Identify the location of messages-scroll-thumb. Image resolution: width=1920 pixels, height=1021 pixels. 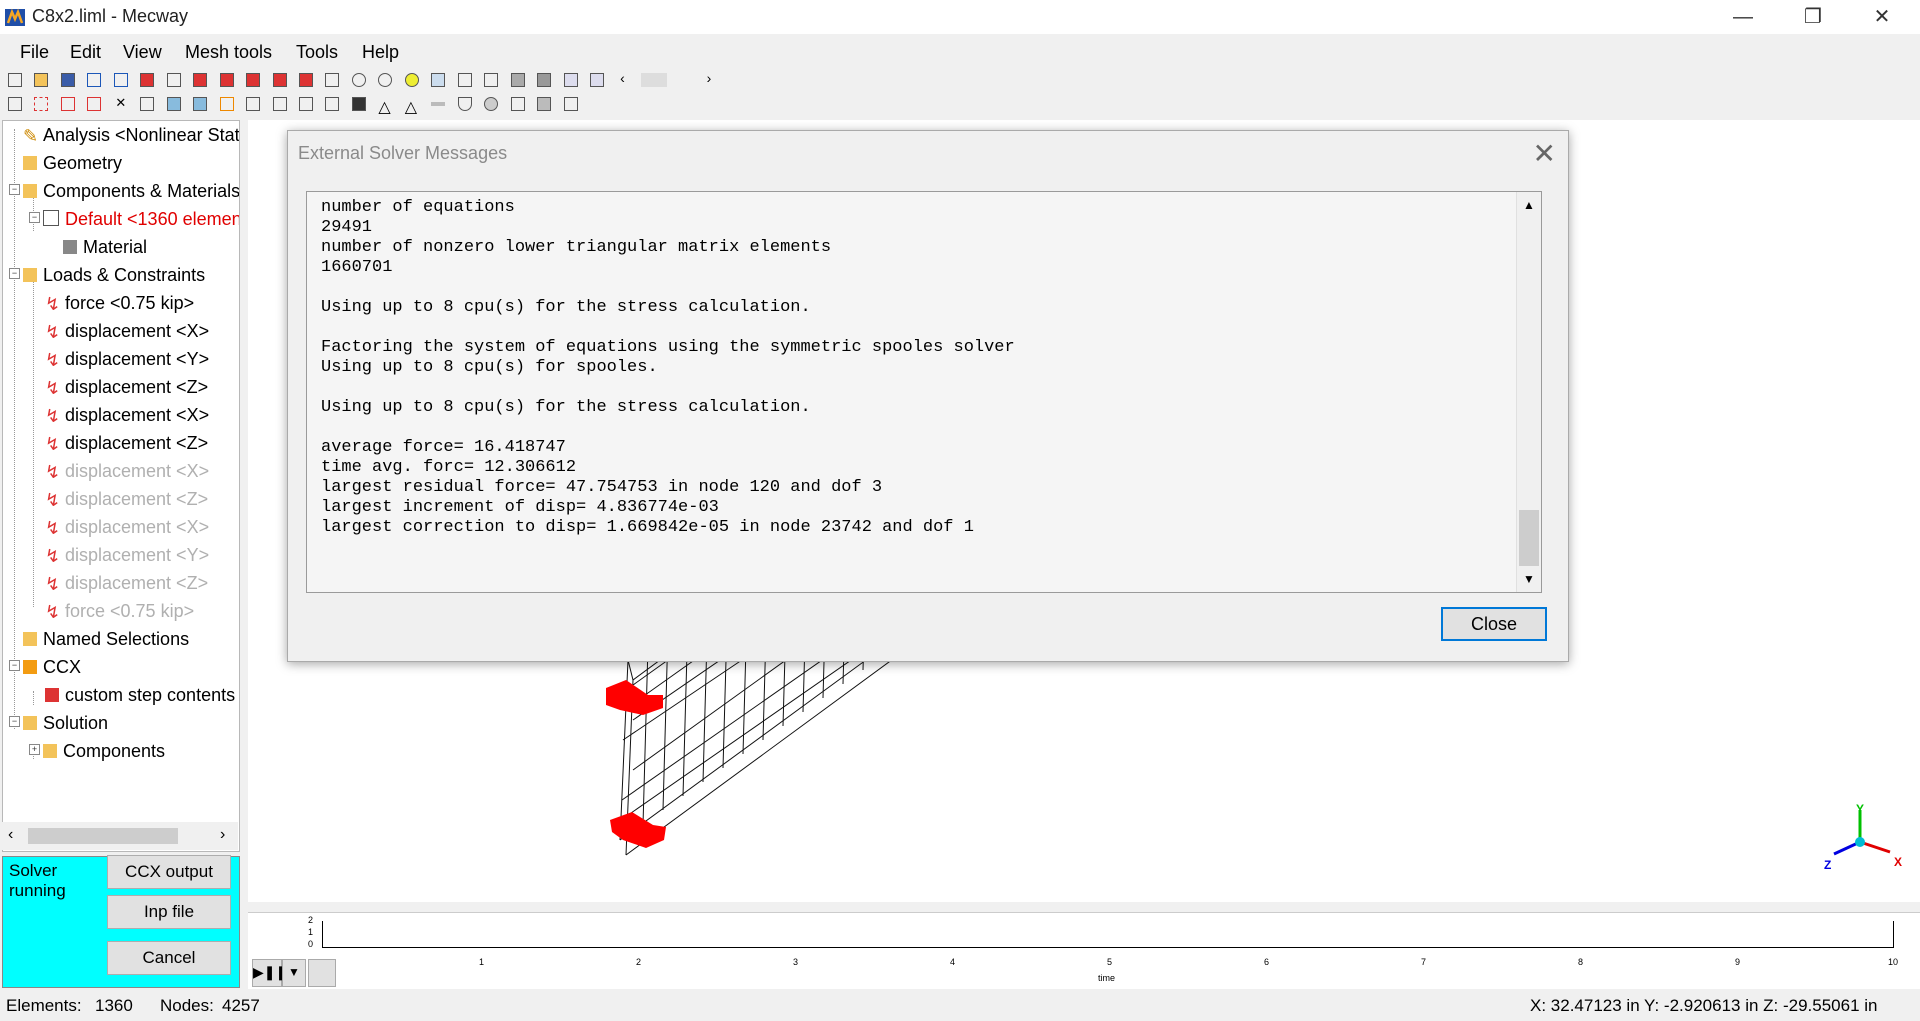
(1529, 538).